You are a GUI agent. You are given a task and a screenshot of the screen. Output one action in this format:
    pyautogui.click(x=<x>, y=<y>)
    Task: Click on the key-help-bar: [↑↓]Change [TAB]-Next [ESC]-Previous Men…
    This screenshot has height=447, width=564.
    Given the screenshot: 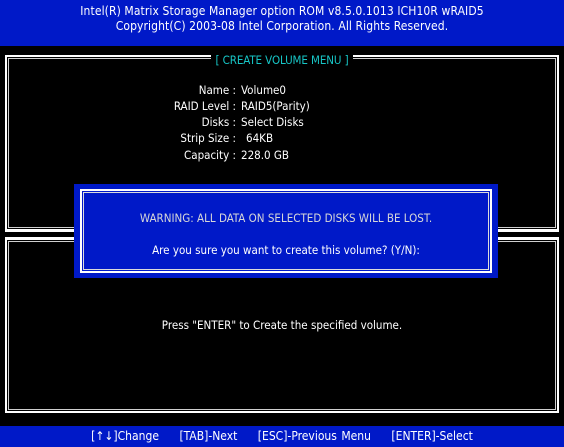 What is the action you would take?
    pyautogui.click(x=282, y=436)
    